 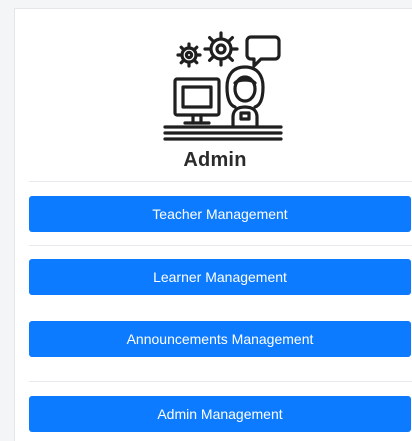 What do you see at coordinates (220, 214) in the screenshot?
I see `teacher-management-button: Teacher Management` at bounding box center [220, 214].